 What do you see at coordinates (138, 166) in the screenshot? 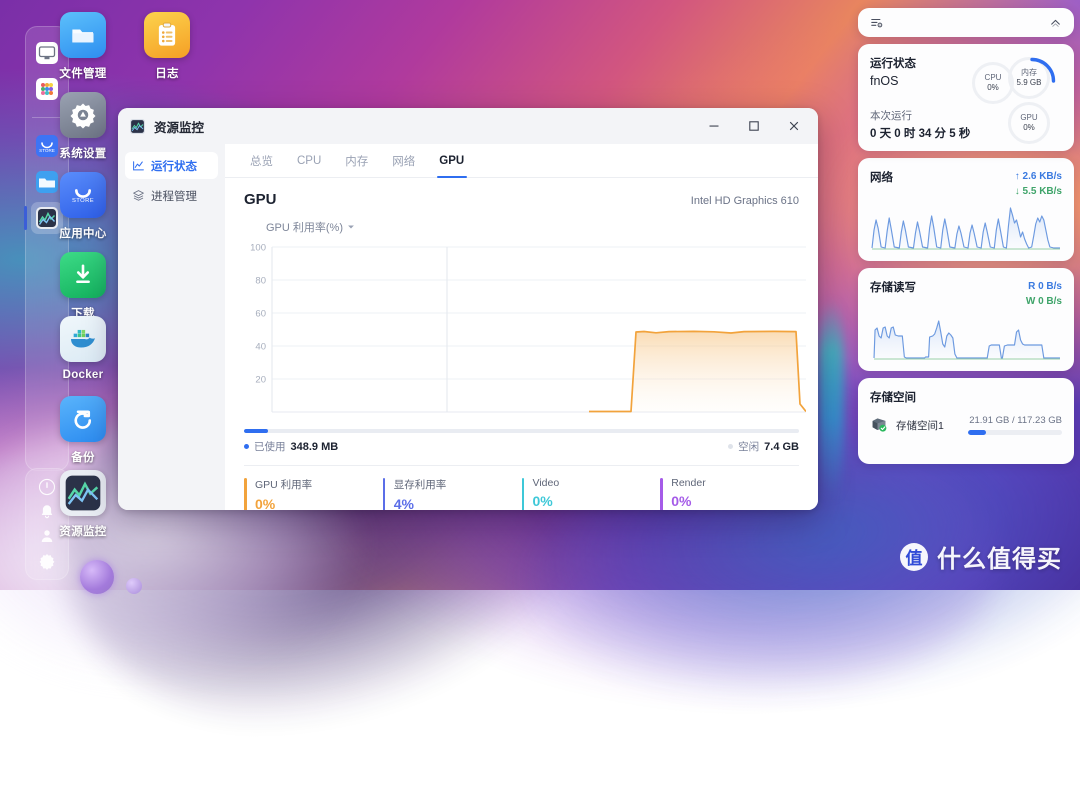
I see `chart-line-icon` at bounding box center [138, 166].